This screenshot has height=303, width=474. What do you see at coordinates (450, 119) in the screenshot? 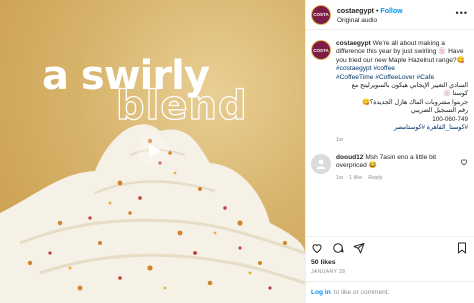
I see `caption-phone: 100-060-749` at bounding box center [450, 119].